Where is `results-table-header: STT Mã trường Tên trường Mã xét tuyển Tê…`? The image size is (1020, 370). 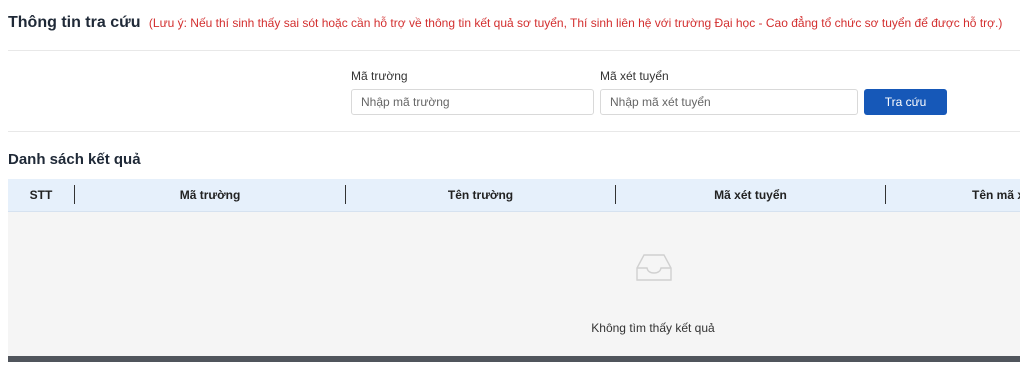
results-table-header: STT Mã trường Tên trường Mã xét tuyển Tê… is located at coordinates (514, 195).